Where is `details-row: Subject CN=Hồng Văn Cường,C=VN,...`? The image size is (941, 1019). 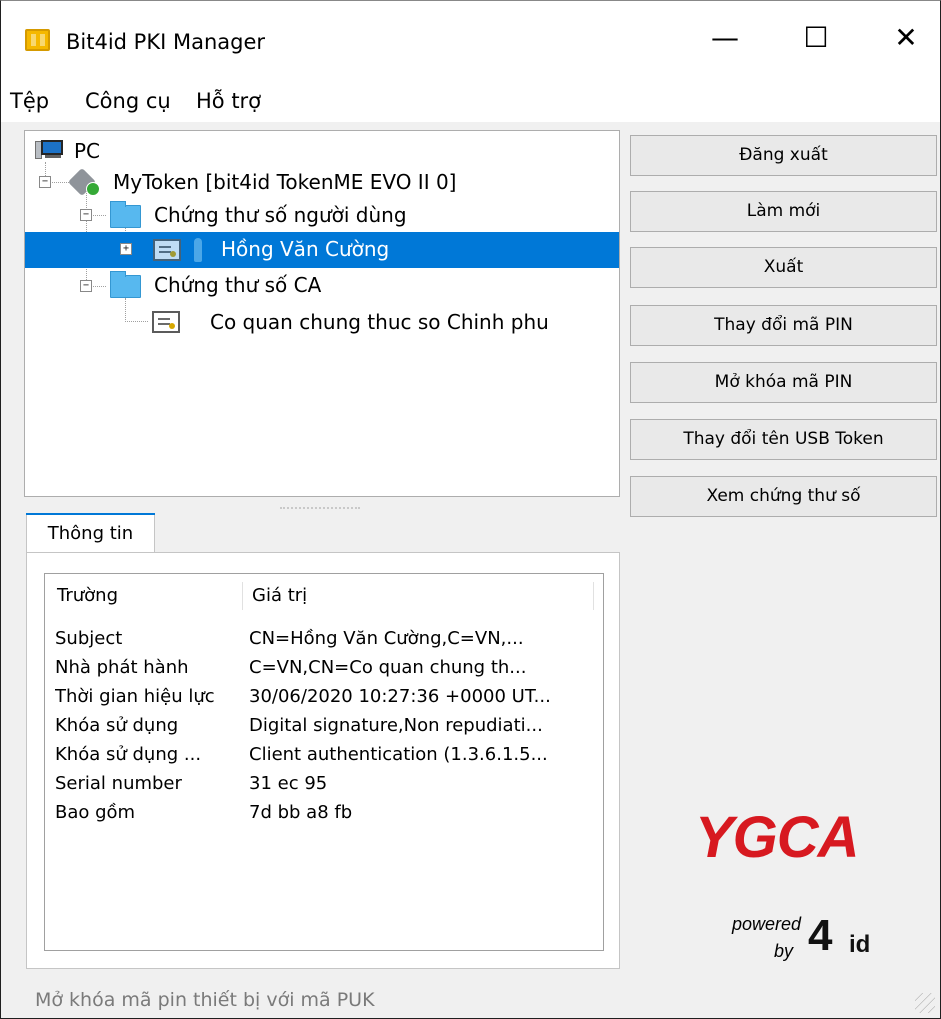
details-row: Subject CN=Hồng Văn Cường,C=VN,... is located at coordinates (324, 638).